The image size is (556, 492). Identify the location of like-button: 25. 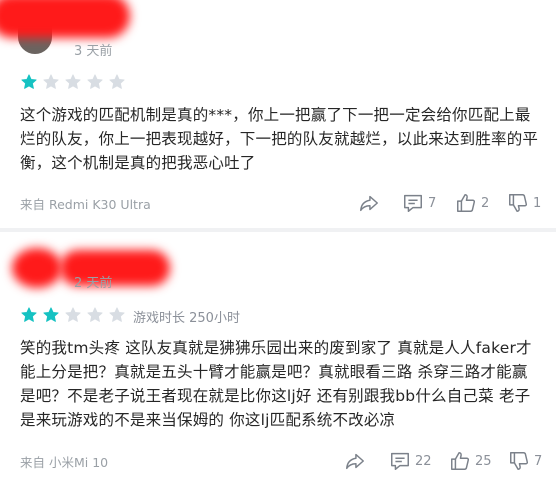
(470, 461).